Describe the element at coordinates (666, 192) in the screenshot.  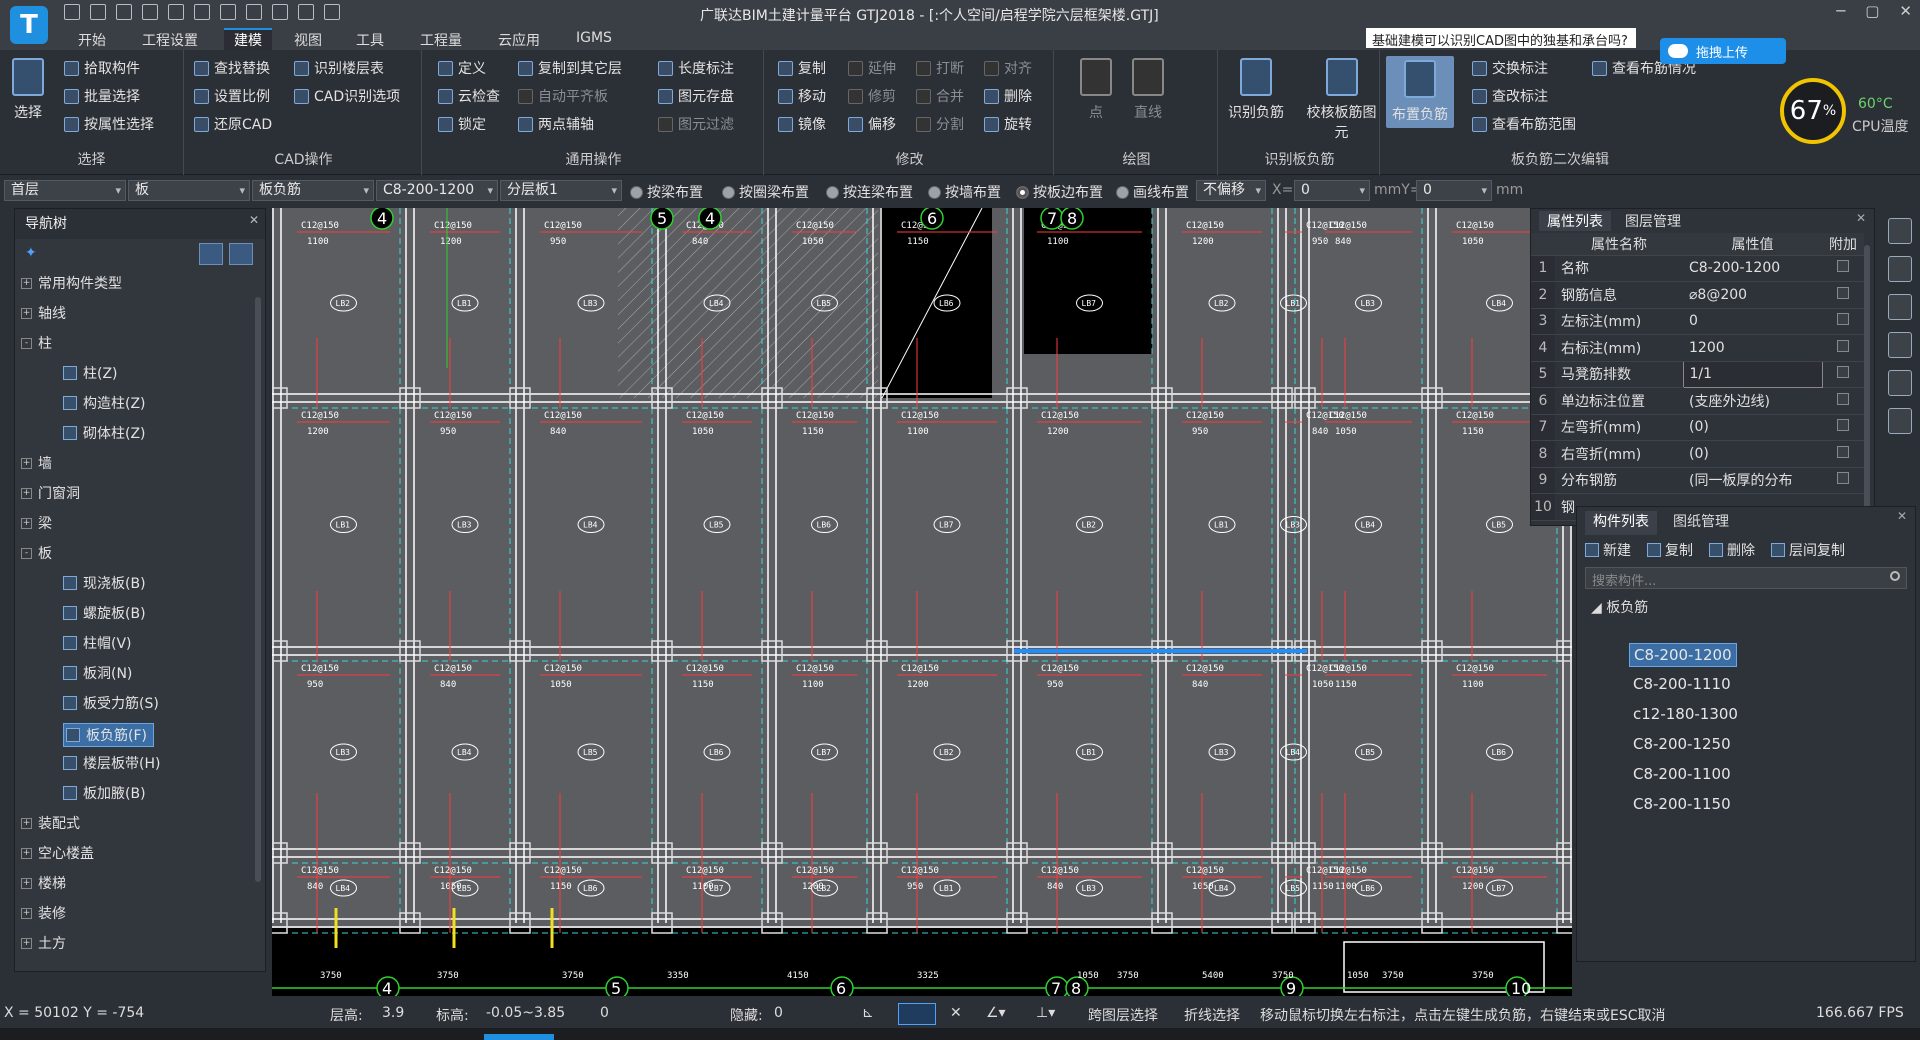
I see `mode-by-beam: 按梁布置` at that location.